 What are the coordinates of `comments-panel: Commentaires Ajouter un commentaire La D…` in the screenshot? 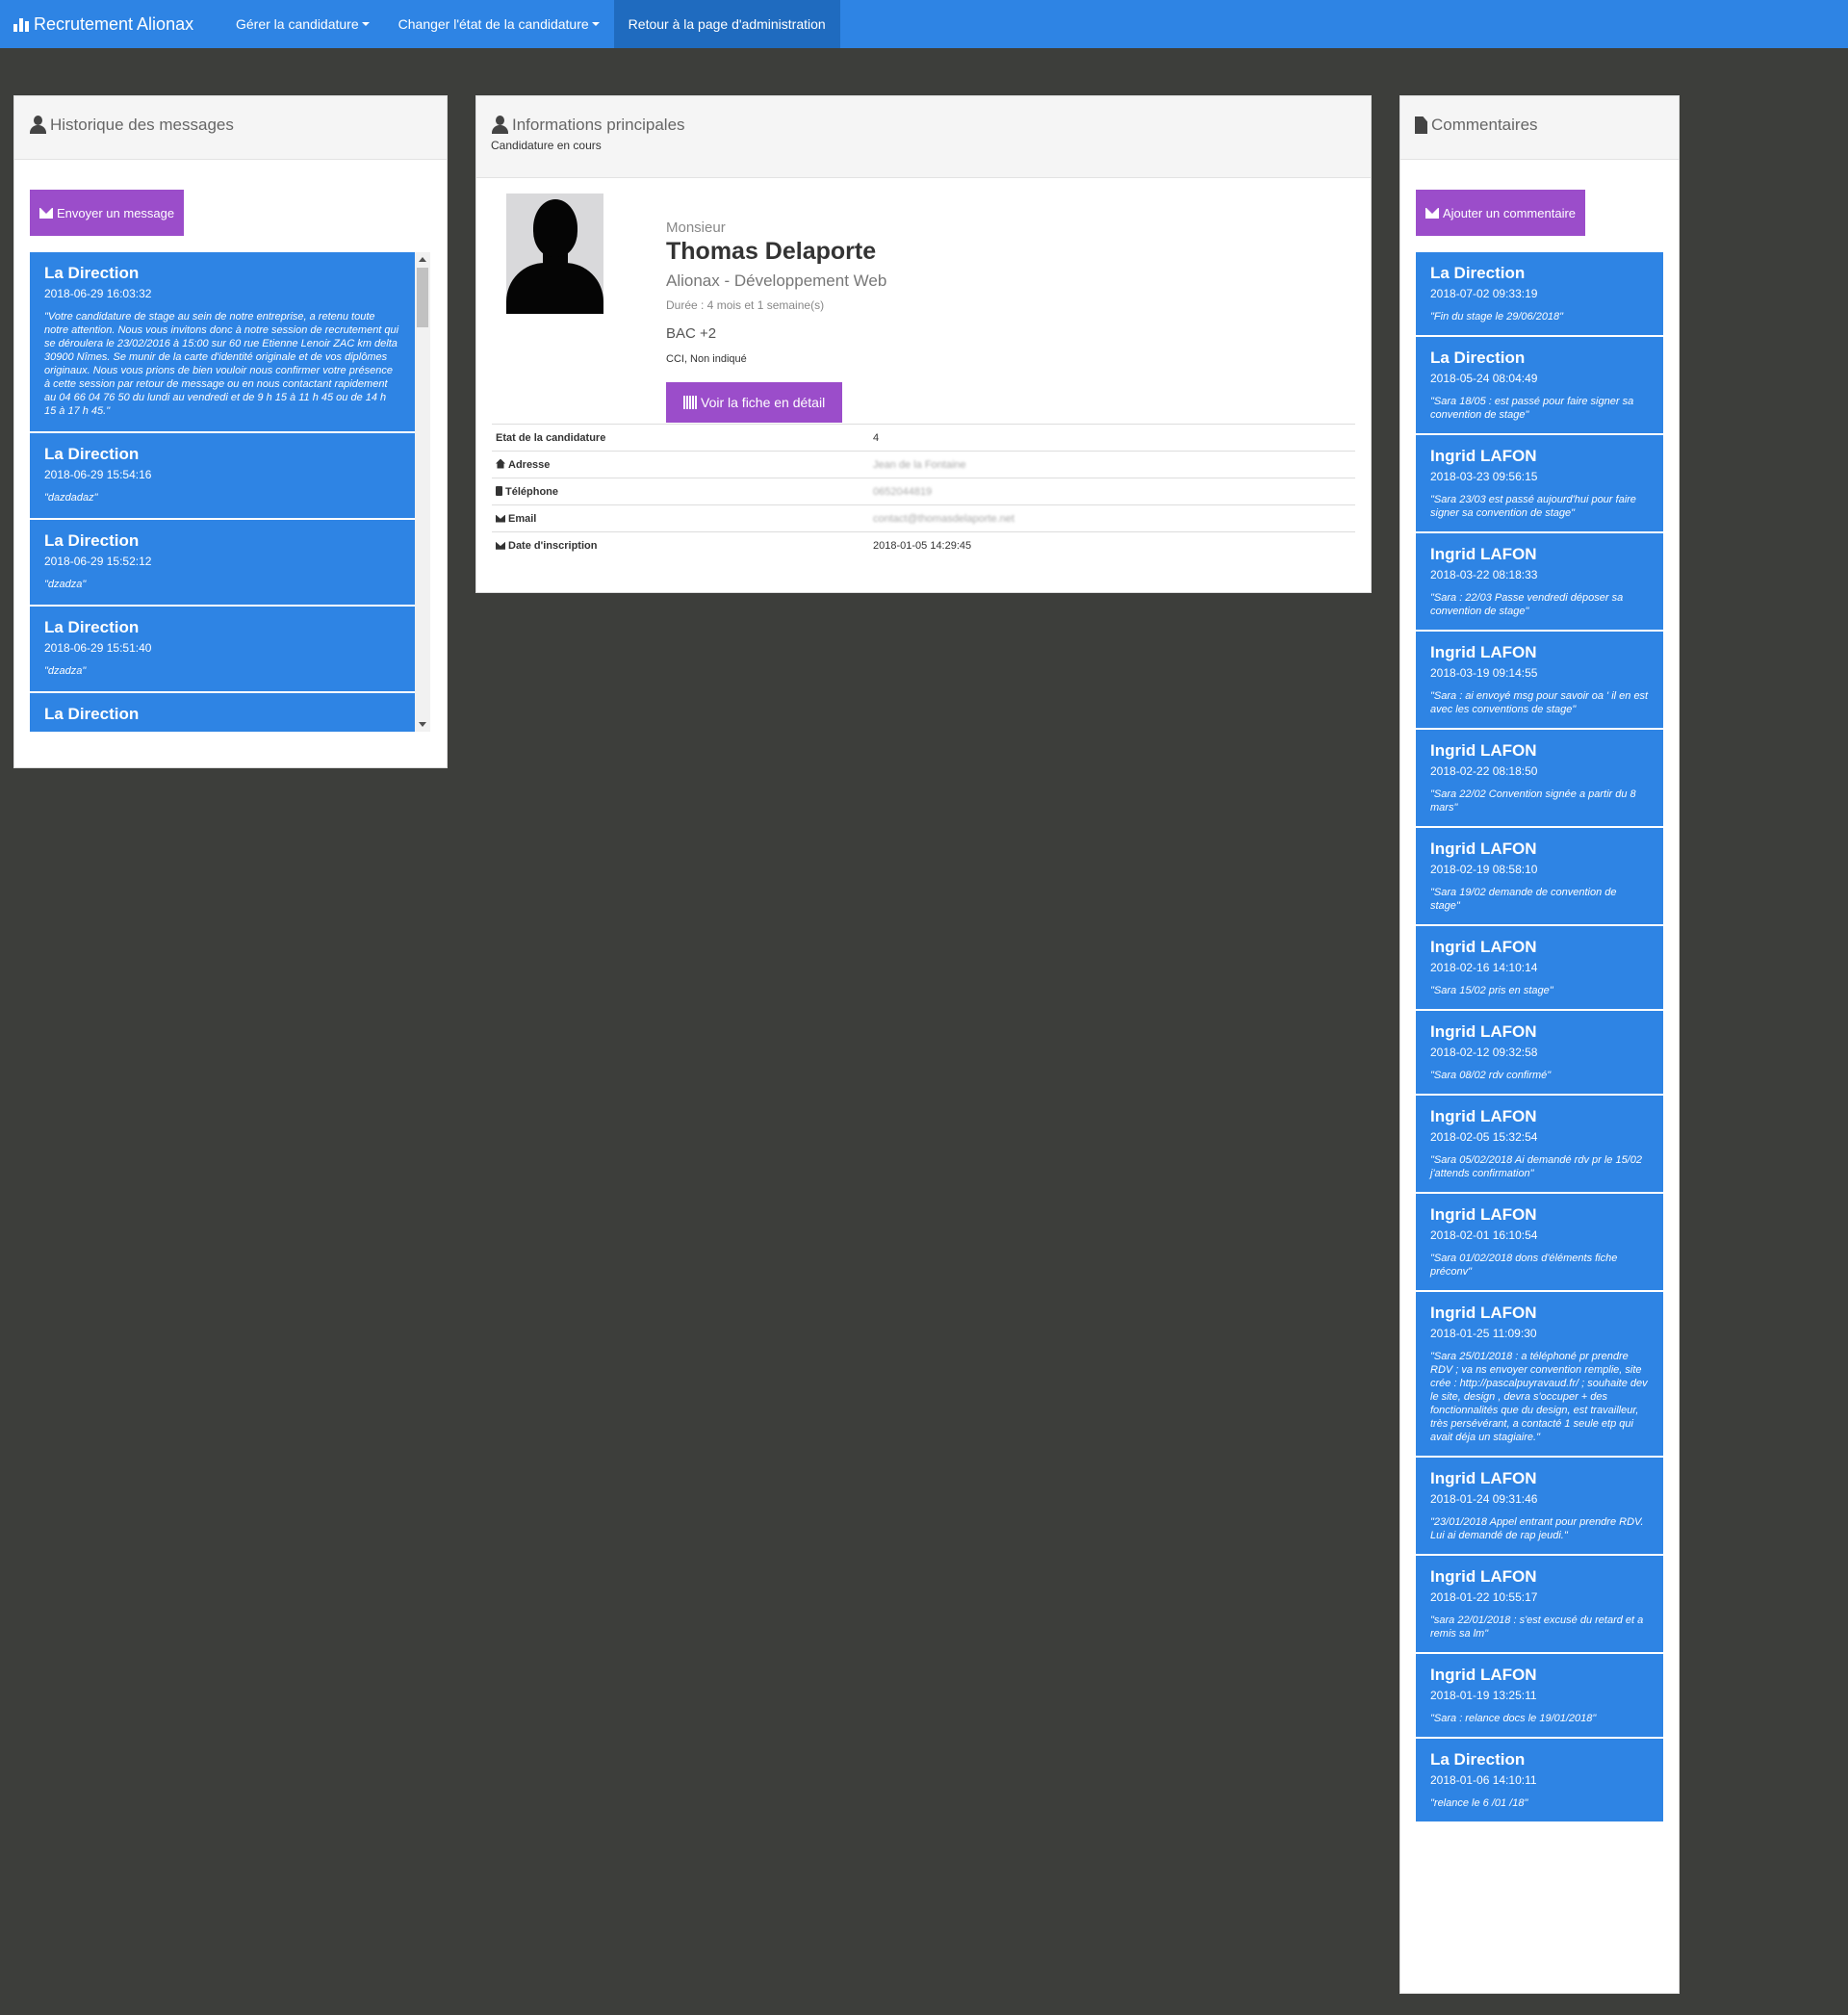 It's located at (1539, 1044).